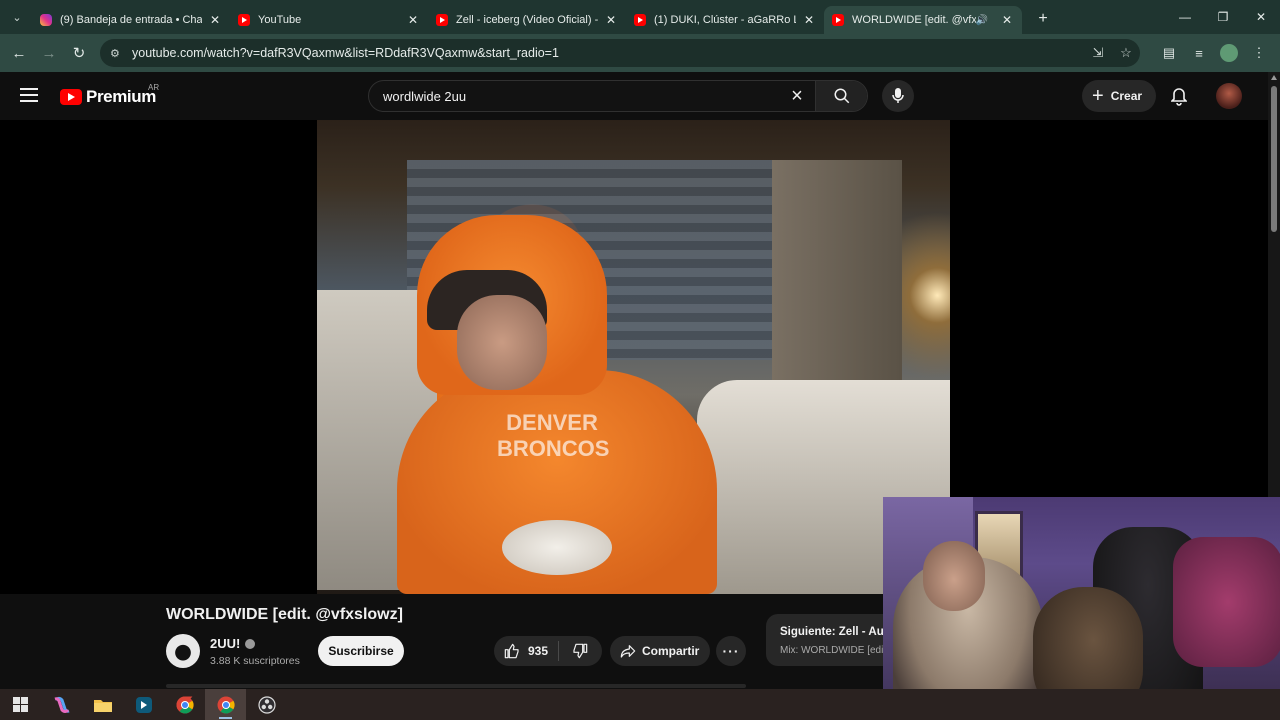 This screenshot has width=1280, height=720. What do you see at coordinates (1098, 96) in the screenshot?
I see `plus-icon: +` at bounding box center [1098, 96].